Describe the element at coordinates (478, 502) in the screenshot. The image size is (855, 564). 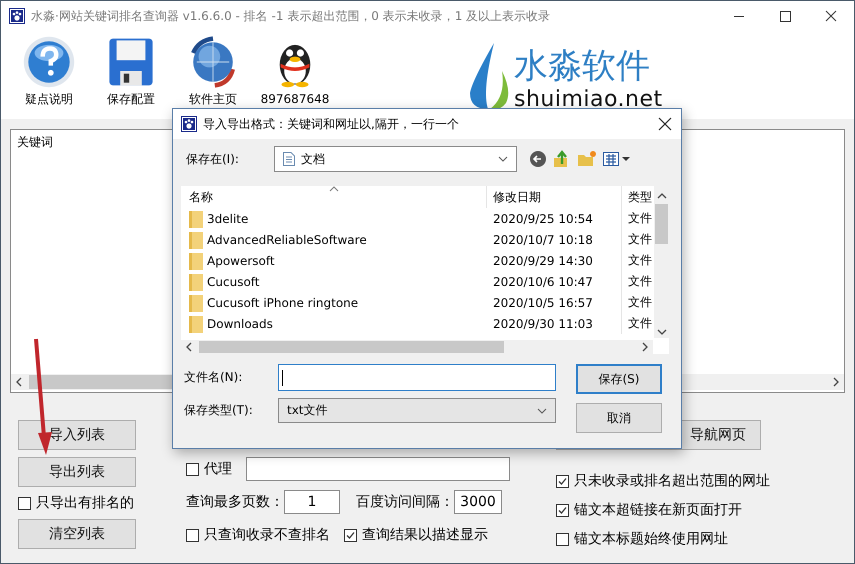
I see `interval-field: 3000` at that location.